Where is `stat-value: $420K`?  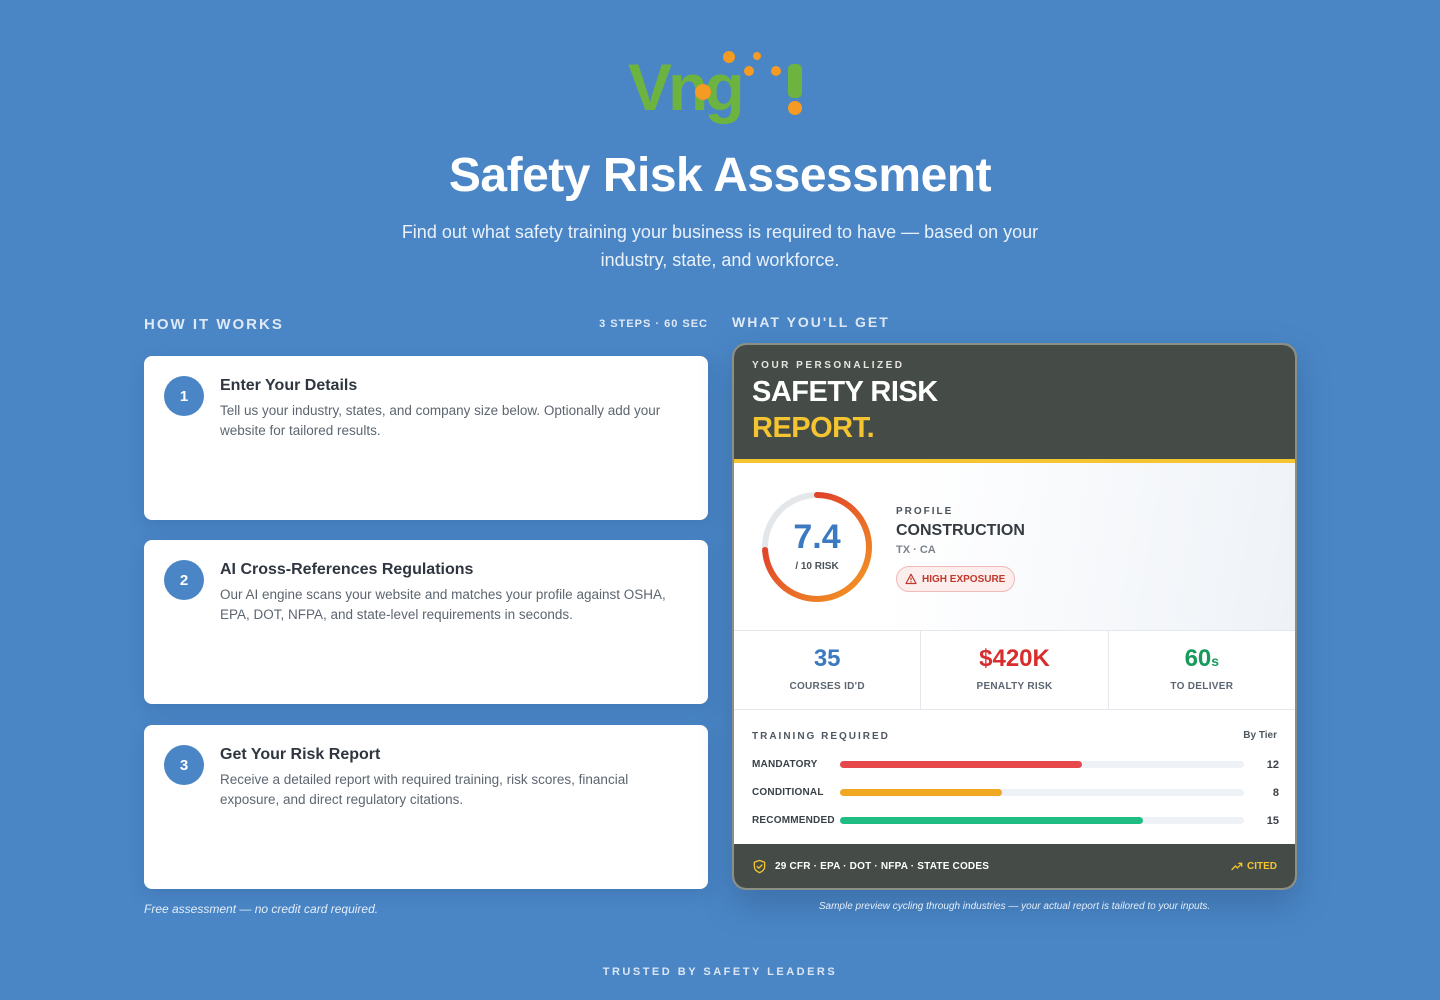 stat-value: $420K is located at coordinates (1014, 658).